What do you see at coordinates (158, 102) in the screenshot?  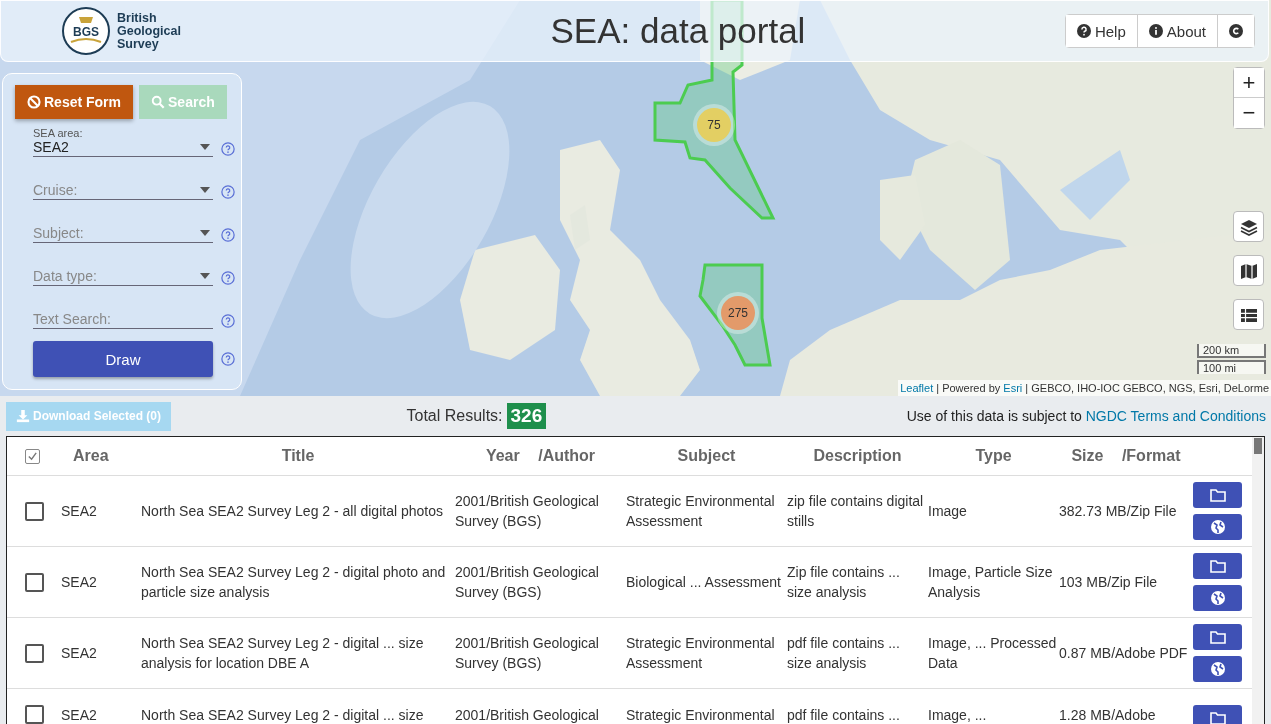 I see `search-icon` at bounding box center [158, 102].